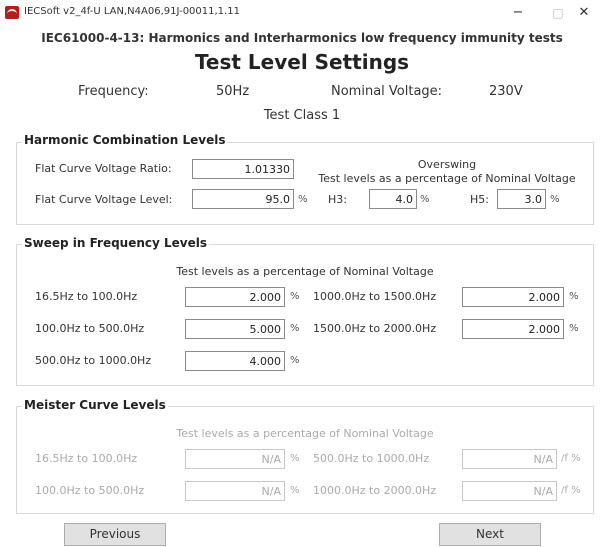 The image size is (604, 547). Describe the element at coordinates (584, 13) in the screenshot. I see `close-button: ✕` at that location.